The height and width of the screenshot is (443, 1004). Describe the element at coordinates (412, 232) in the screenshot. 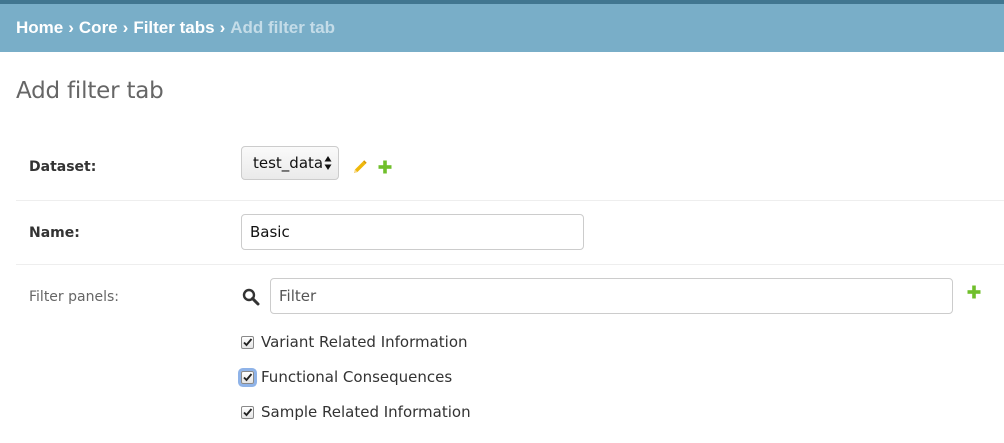

I see `name-input` at that location.